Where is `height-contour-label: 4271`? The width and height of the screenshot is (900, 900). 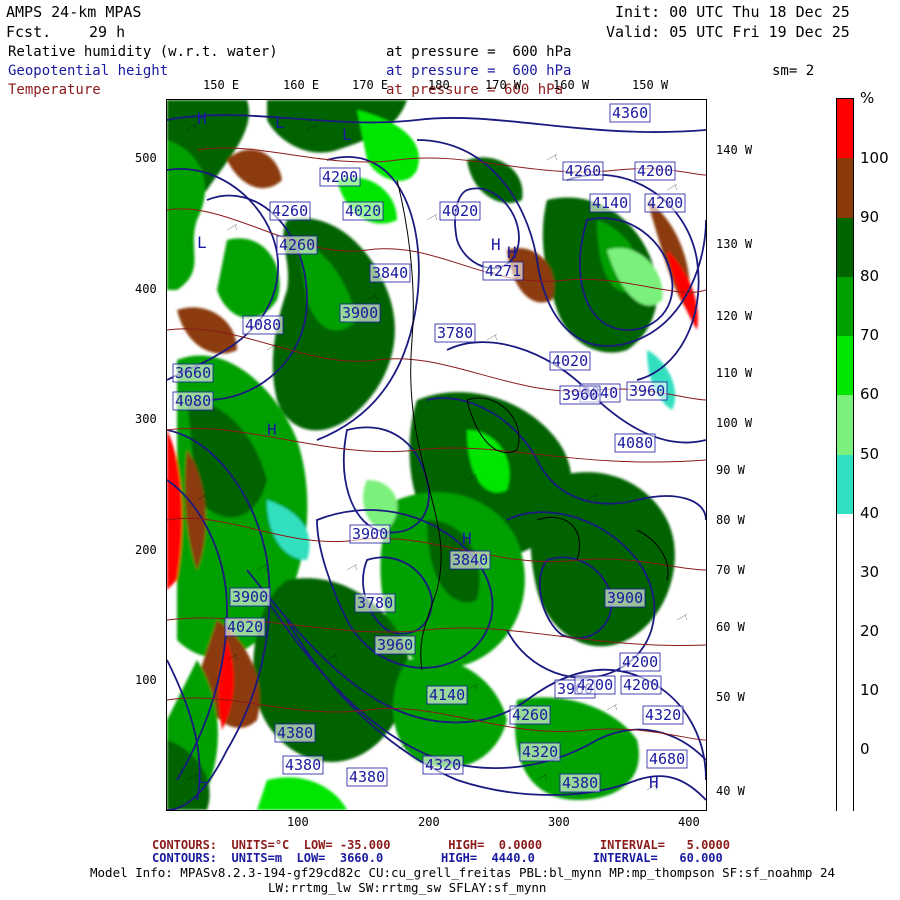 height-contour-label: 4271 is located at coordinates (503, 271).